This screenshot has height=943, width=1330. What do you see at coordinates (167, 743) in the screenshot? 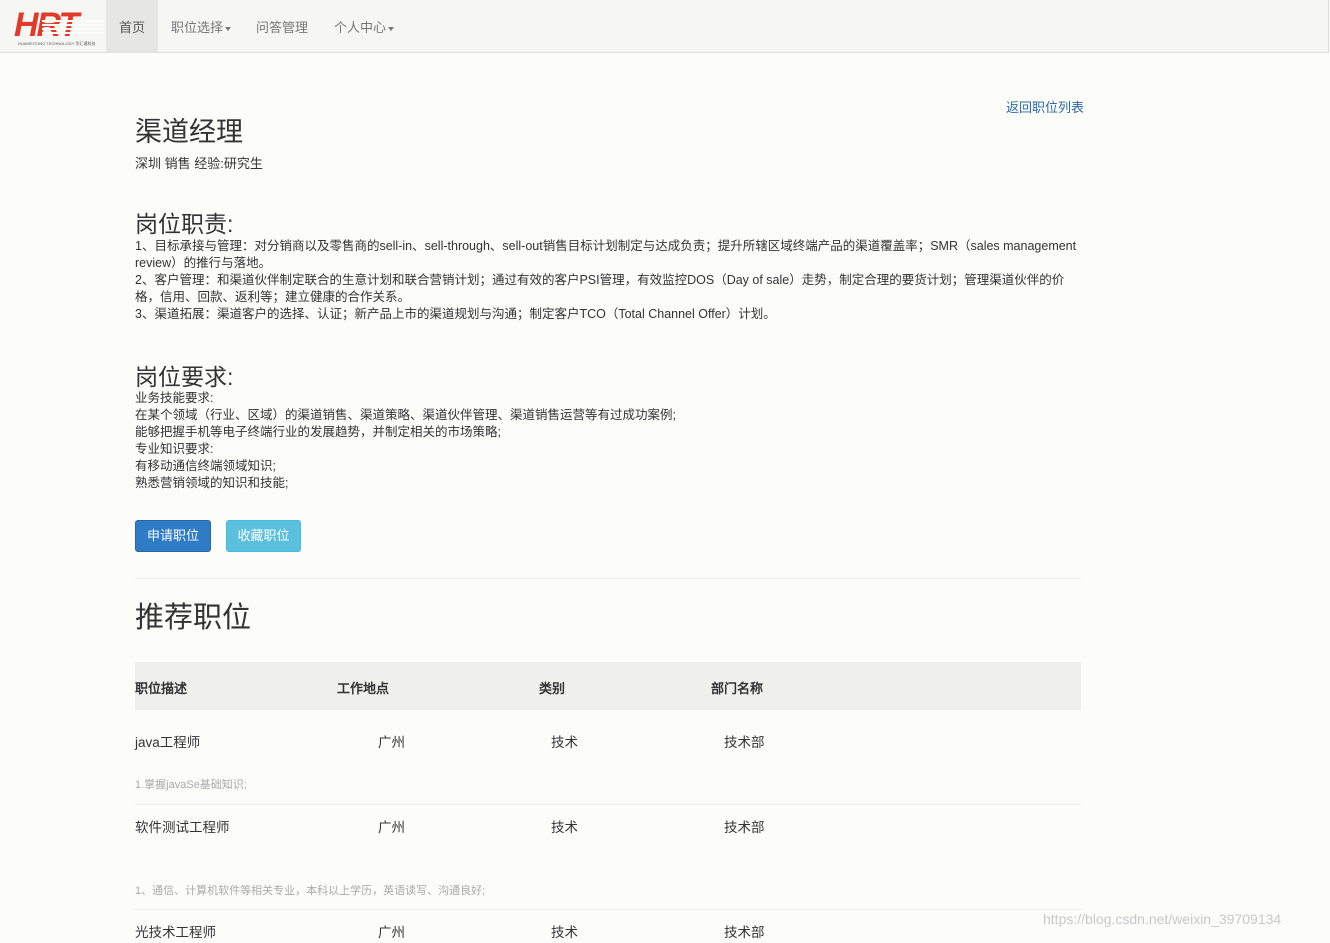
I see `job-name-link: java工程师` at bounding box center [167, 743].